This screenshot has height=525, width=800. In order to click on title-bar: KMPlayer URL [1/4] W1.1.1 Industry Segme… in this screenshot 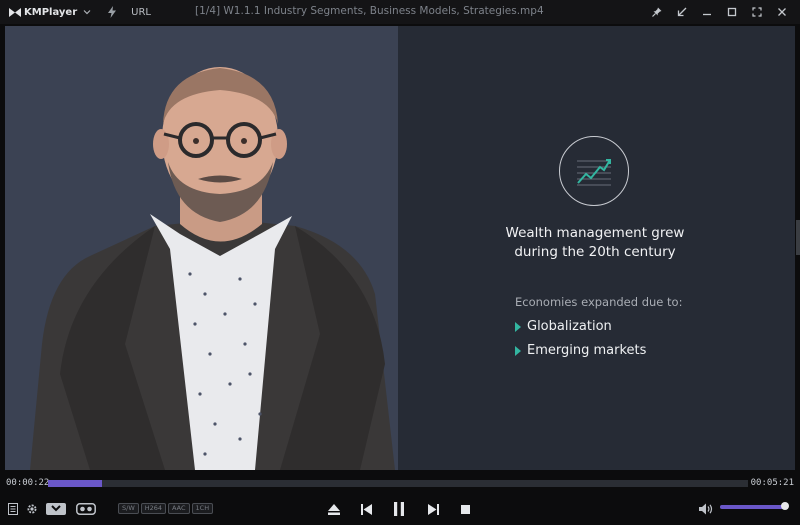, I will do `click(400, 12)`.